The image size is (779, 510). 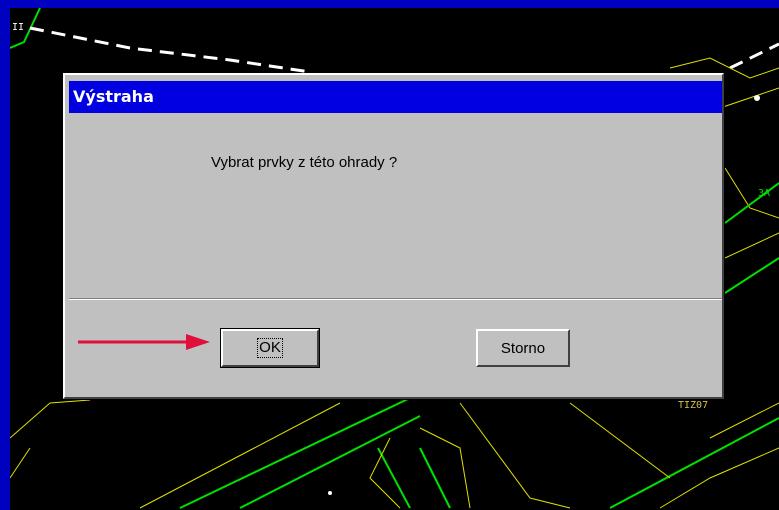 I want to click on cancel-button-label: Storno, so click(x=523, y=348).